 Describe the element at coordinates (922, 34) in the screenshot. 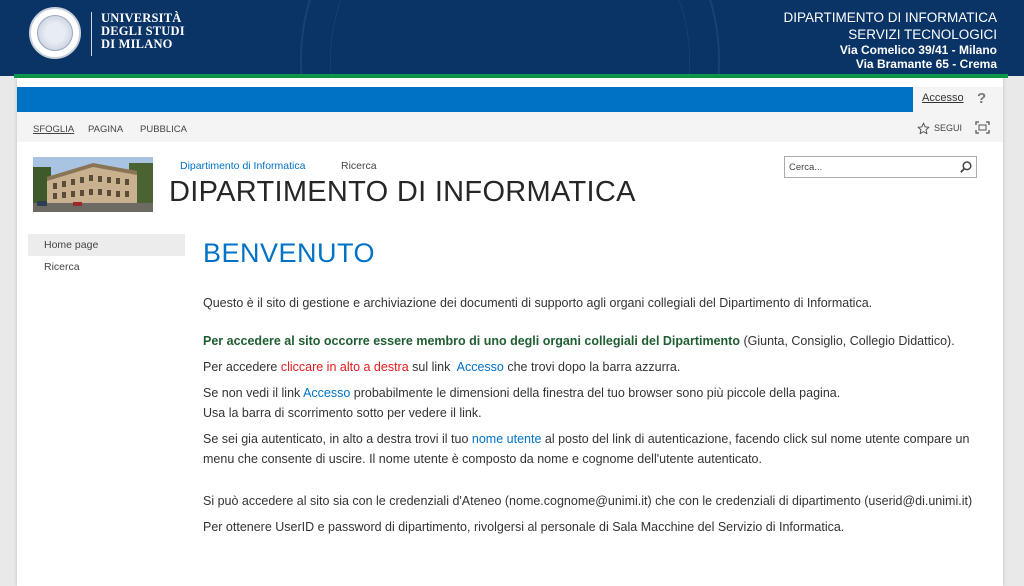

I see `service-name: SERVIZI TECNOLOGICI` at that location.